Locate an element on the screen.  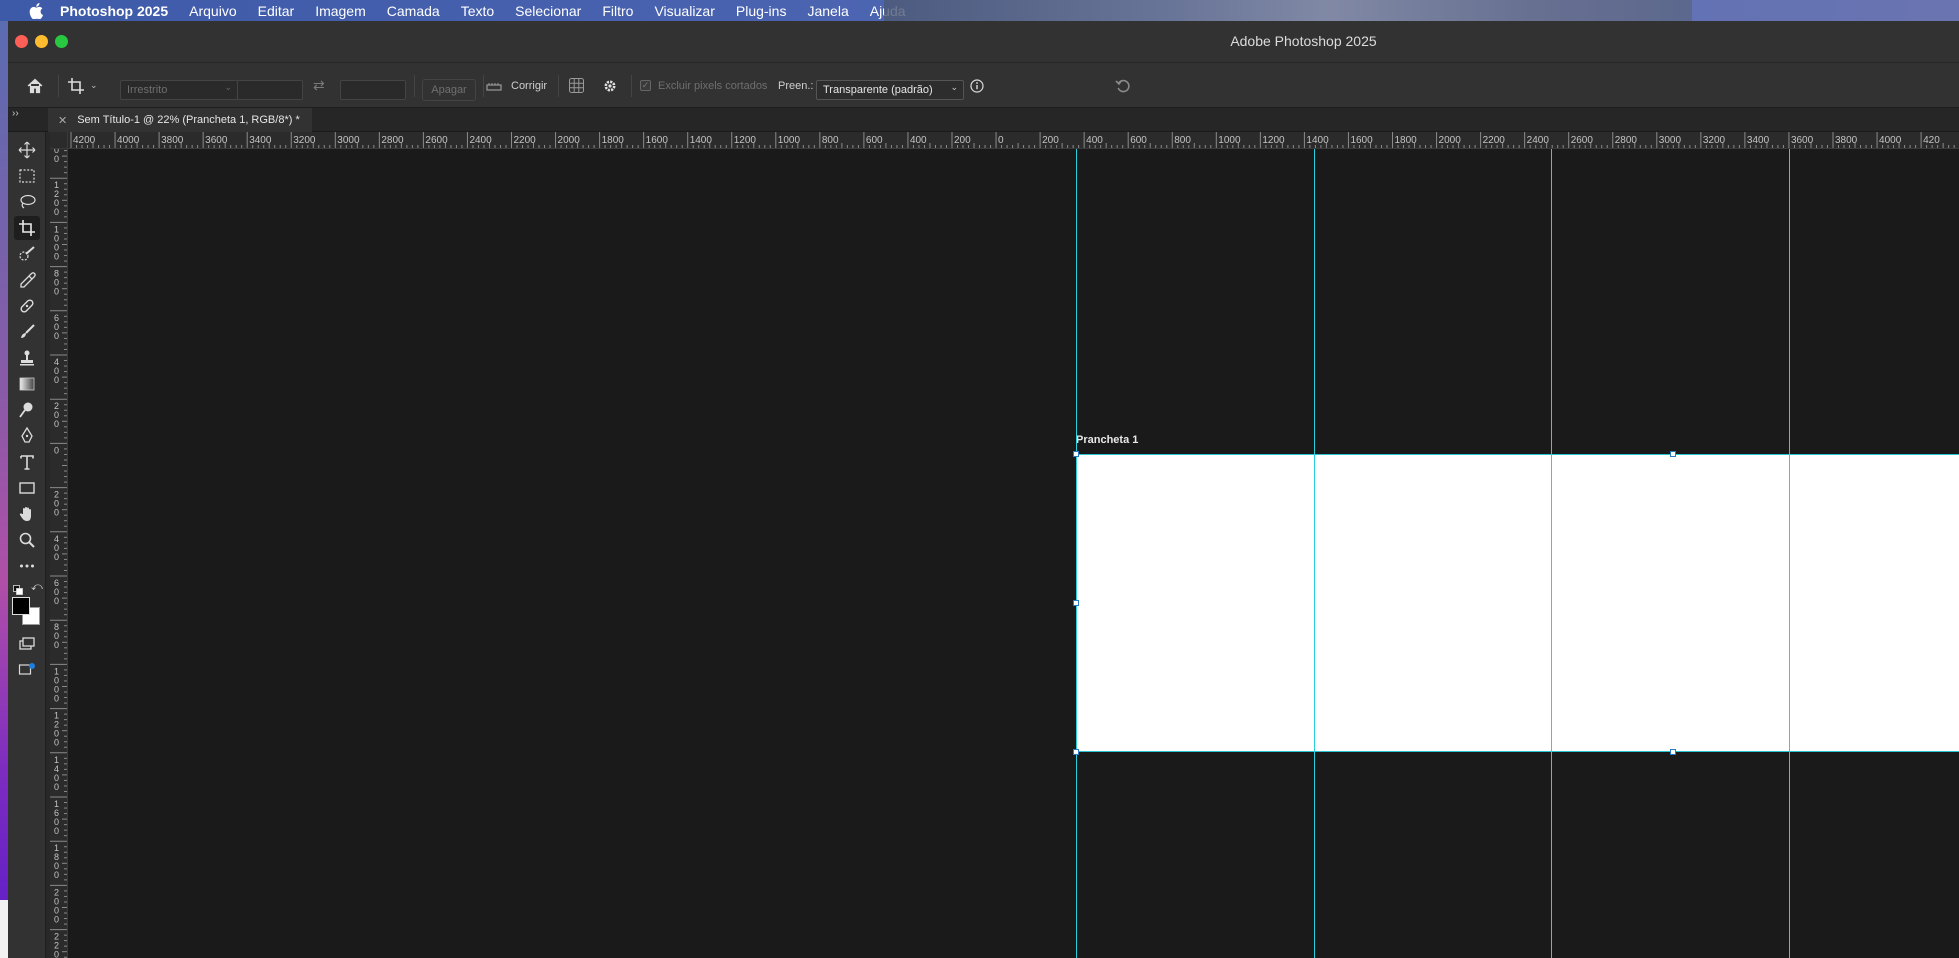
zoom-tool-icon is located at coordinates (27, 540).